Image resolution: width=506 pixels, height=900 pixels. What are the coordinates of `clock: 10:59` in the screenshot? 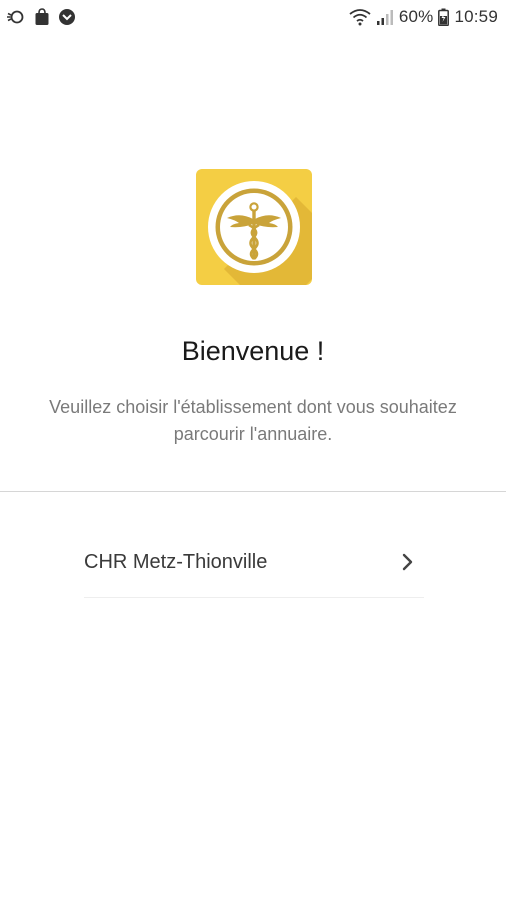 It's located at (476, 16).